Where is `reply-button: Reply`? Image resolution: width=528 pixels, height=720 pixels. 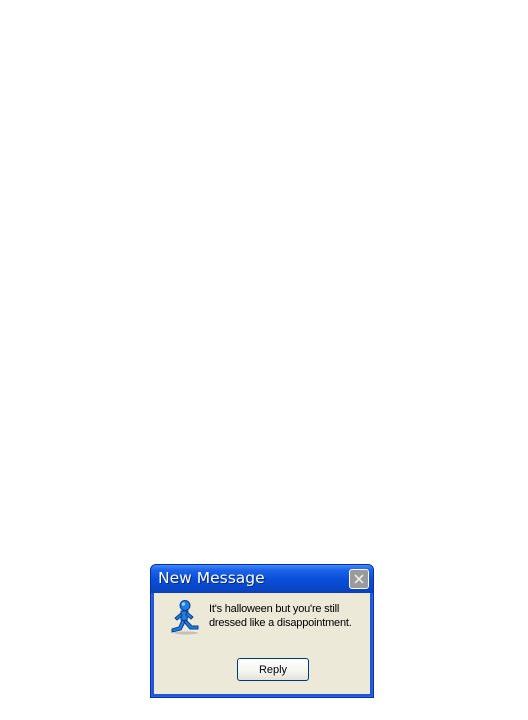
reply-button: Reply is located at coordinates (273, 669).